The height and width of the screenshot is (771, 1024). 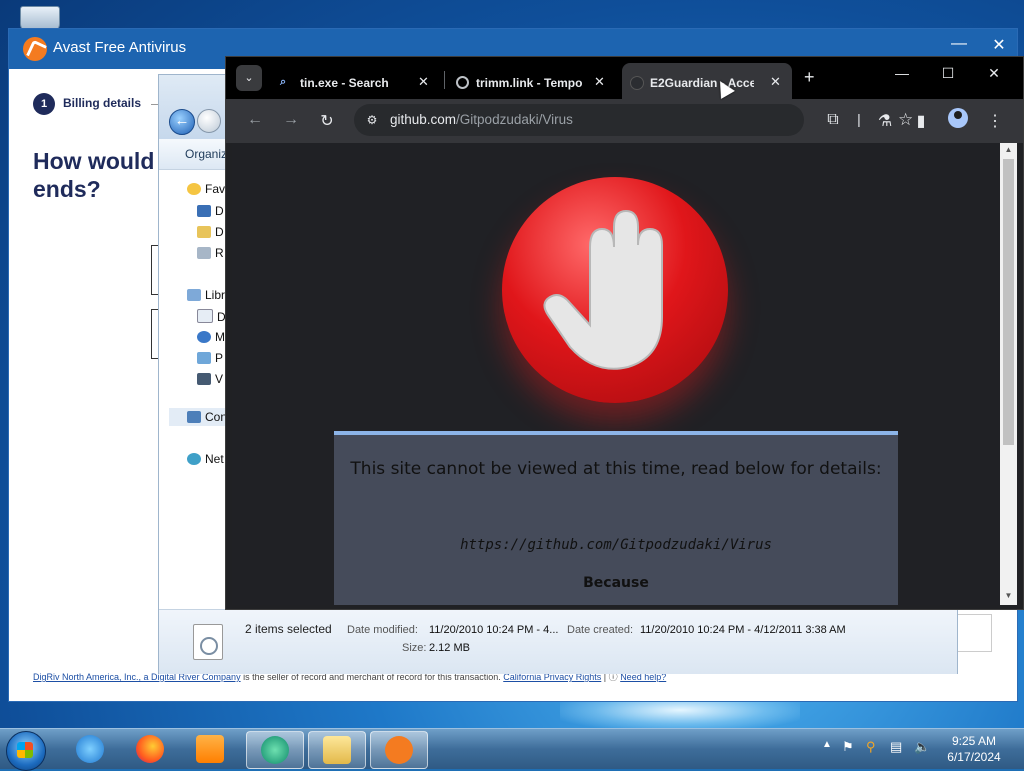 I want to click on taskbar-internet-explorer, so click(x=90, y=749).